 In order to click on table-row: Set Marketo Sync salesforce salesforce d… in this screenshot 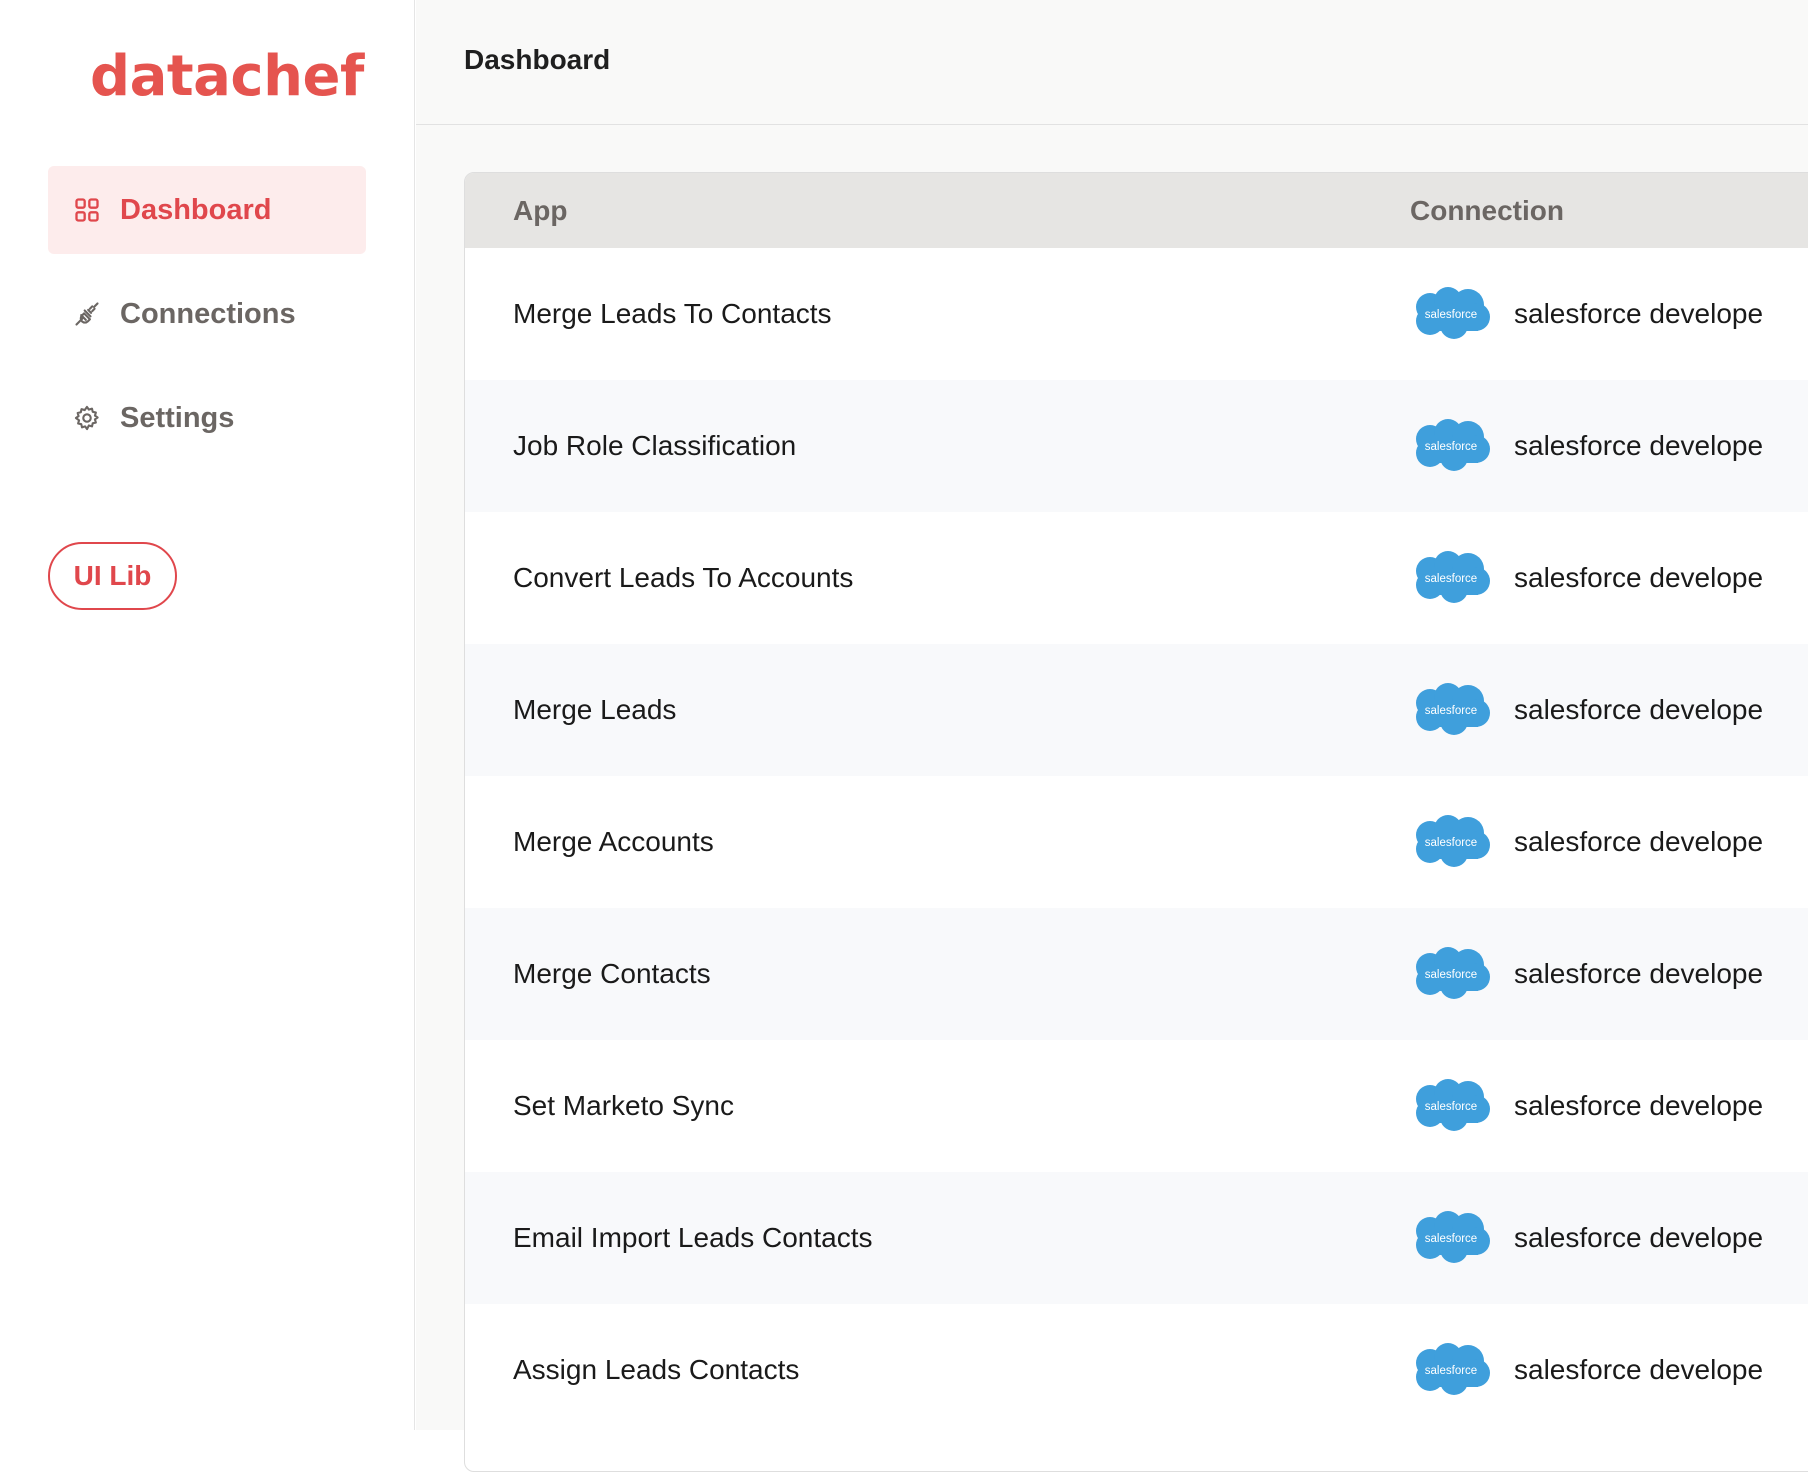, I will do `click(1136, 1106)`.